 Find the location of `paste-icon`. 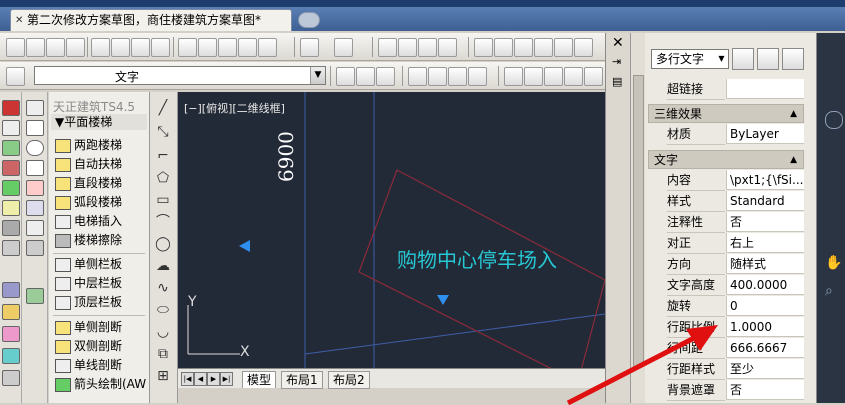

paste-icon is located at coordinates (227, 47).